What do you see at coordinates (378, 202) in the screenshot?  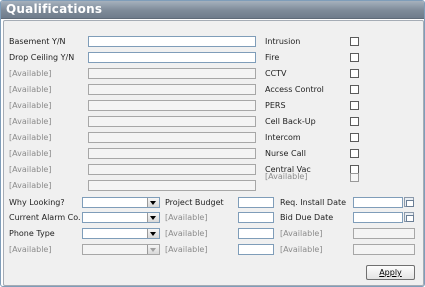 I see `req-install-date-input` at bounding box center [378, 202].